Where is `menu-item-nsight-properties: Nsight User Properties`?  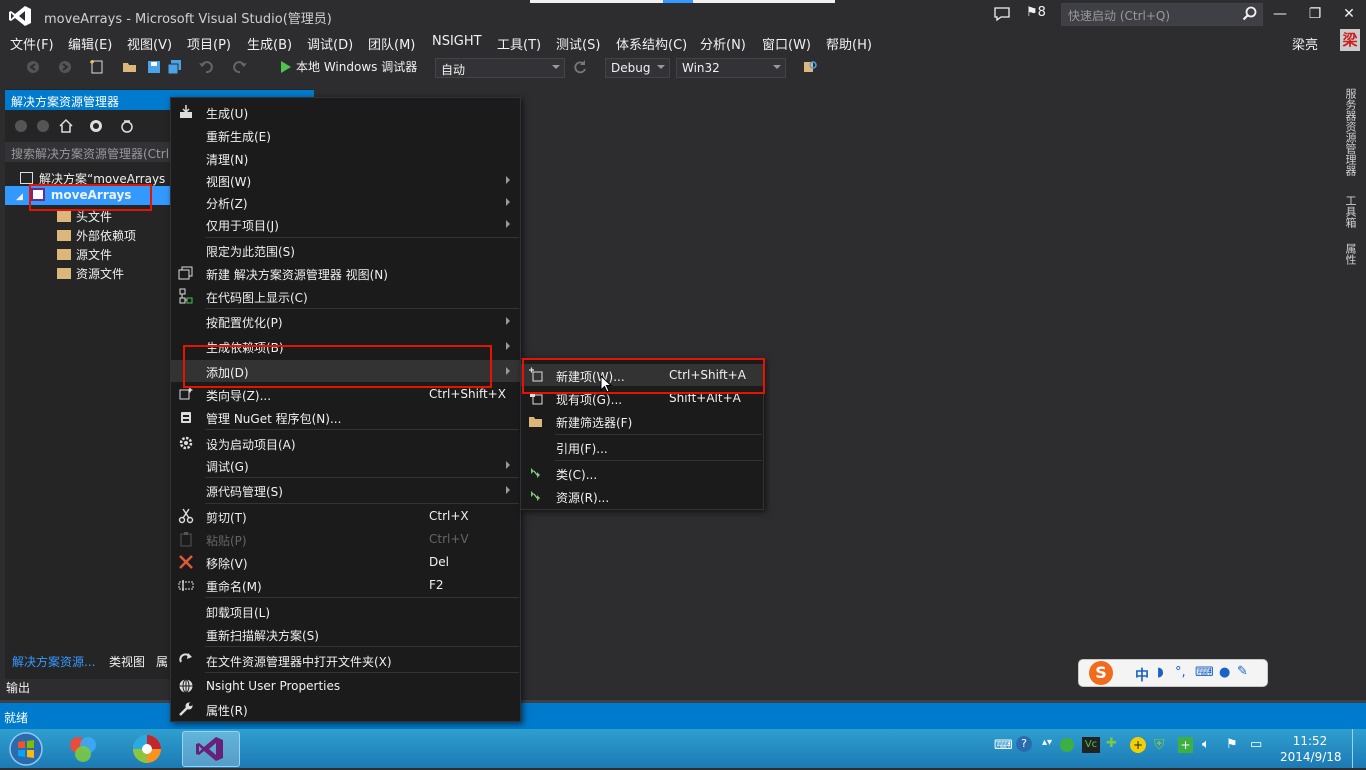
menu-item-nsight-properties: Nsight User Properties is located at coordinates (345, 686).